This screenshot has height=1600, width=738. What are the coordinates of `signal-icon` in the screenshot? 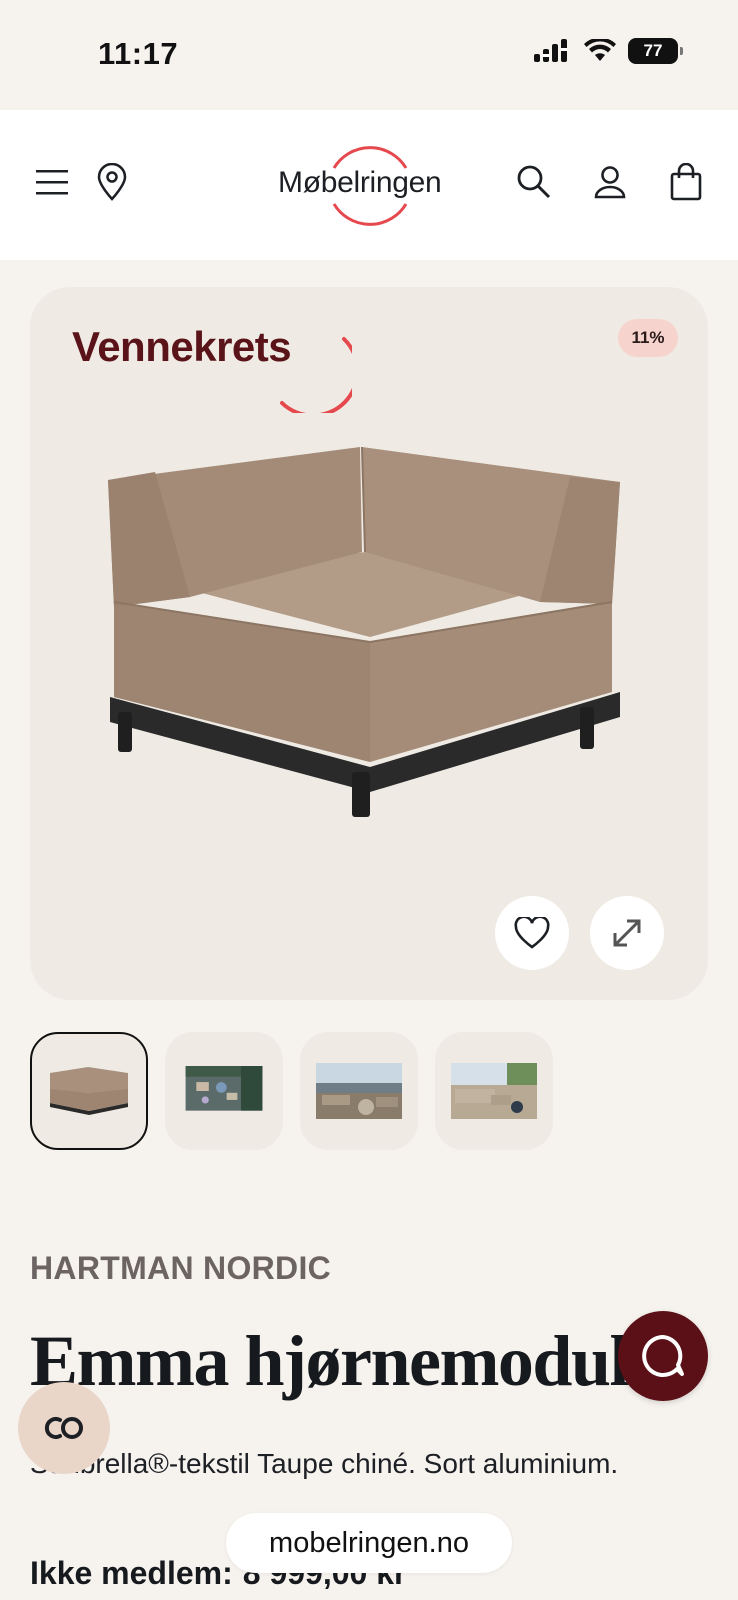 It's located at (550, 50).